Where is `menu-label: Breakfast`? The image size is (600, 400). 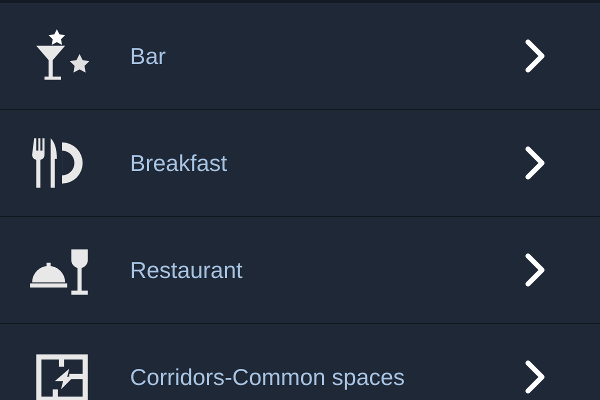
menu-label: Breakfast is located at coordinates (179, 163).